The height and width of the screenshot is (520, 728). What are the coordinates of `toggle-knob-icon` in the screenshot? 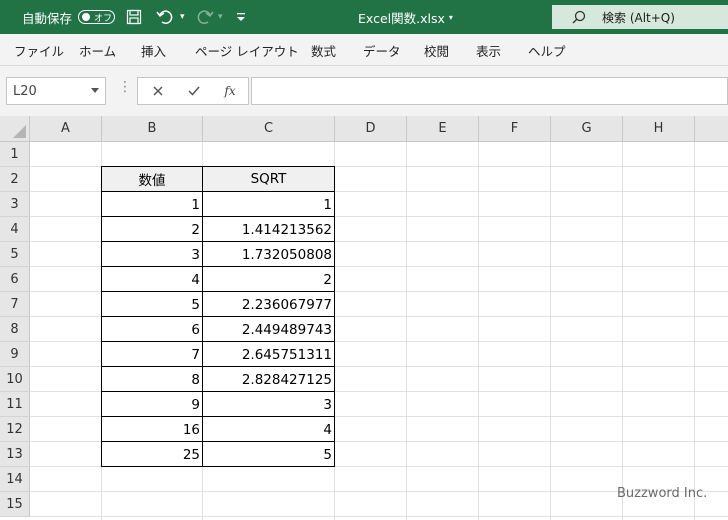 It's located at (86, 17).